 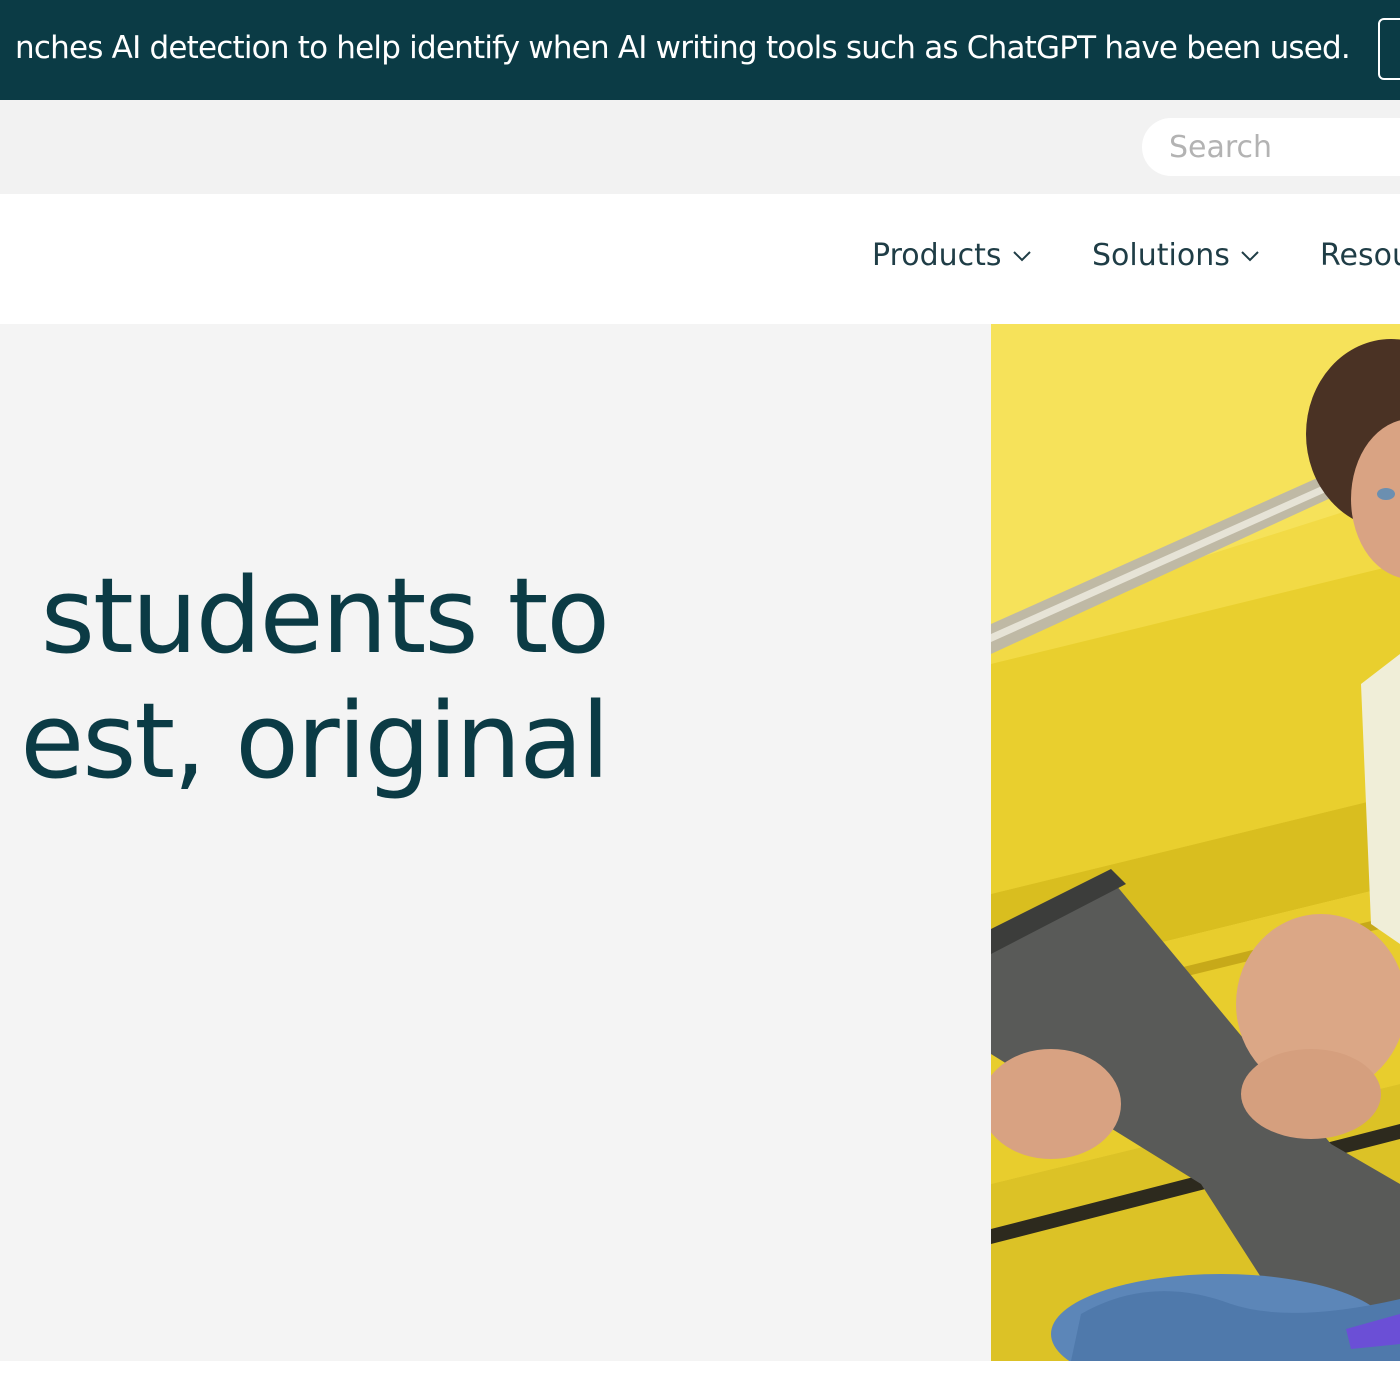 What do you see at coordinates (700, 1380) in the screenshot?
I see `bottom-strip` at bounding box center [700, 1380].